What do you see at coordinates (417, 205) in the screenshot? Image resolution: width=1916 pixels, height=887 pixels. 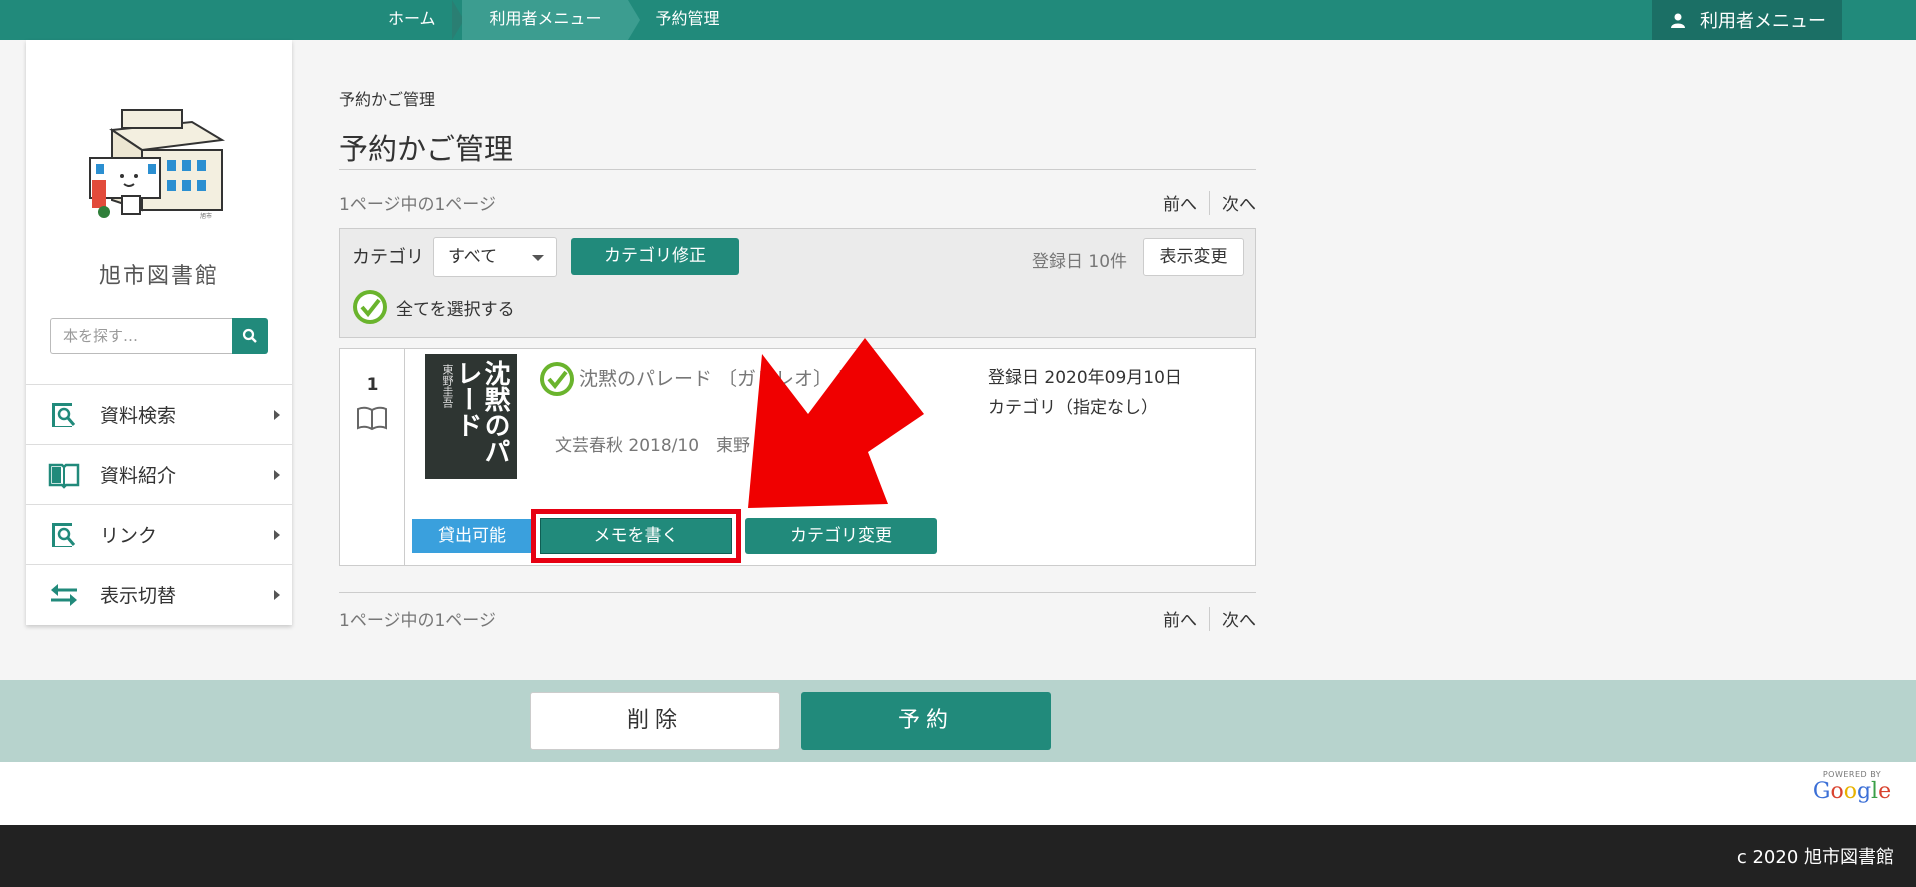 I see `page-info-top: 1ページ中の1ページ` at bounding box center [417, 205].